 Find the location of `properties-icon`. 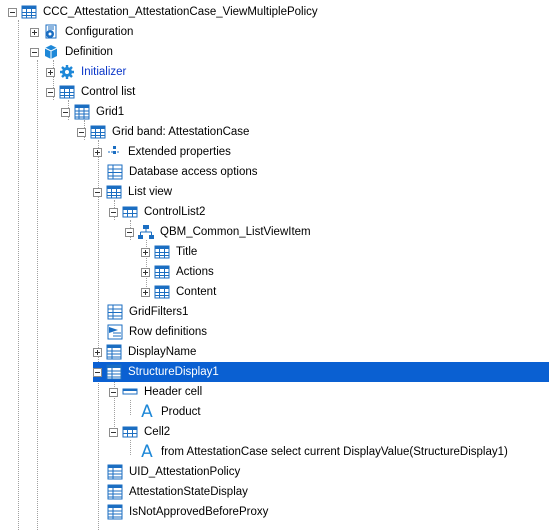

properties-icon is located at coordinates (114, 152).